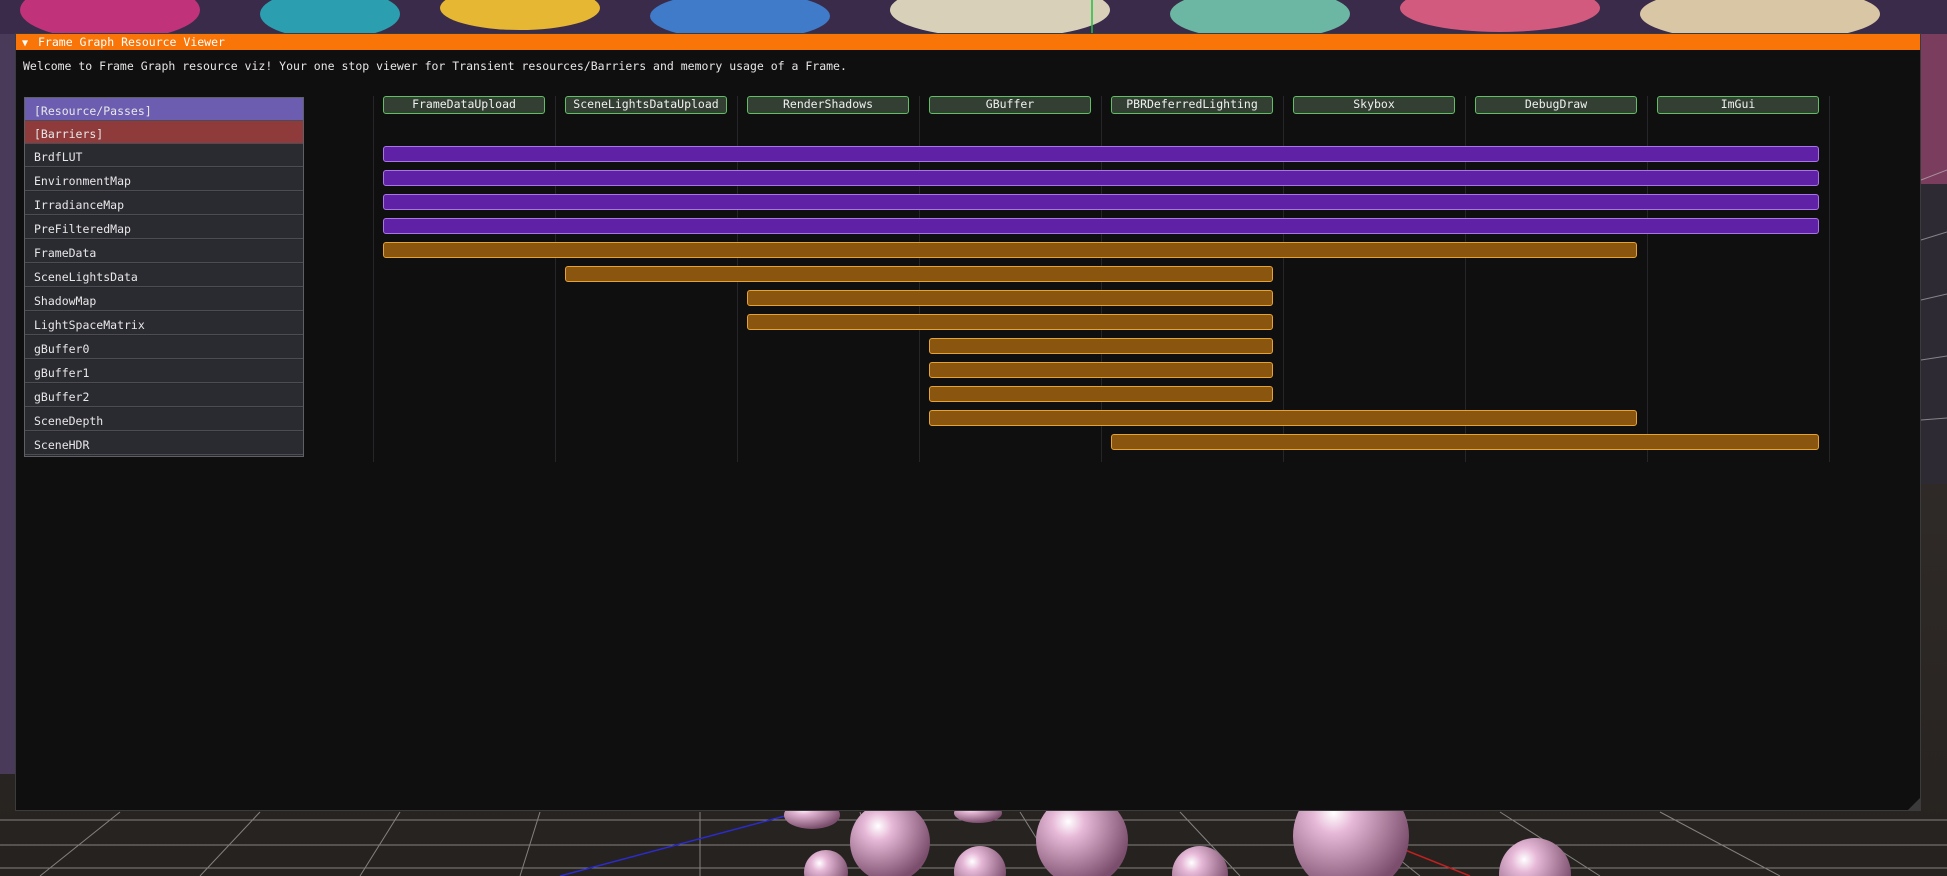 This screenshot has height=876, width=1947. I want to click on resource-item: gBuffer0, so click(164, 347).